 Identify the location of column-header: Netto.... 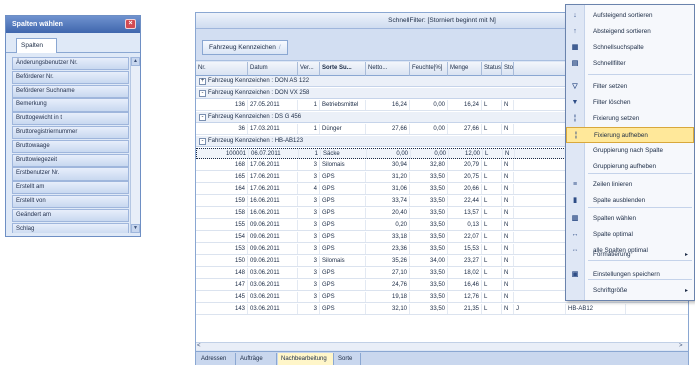
(388, 69).